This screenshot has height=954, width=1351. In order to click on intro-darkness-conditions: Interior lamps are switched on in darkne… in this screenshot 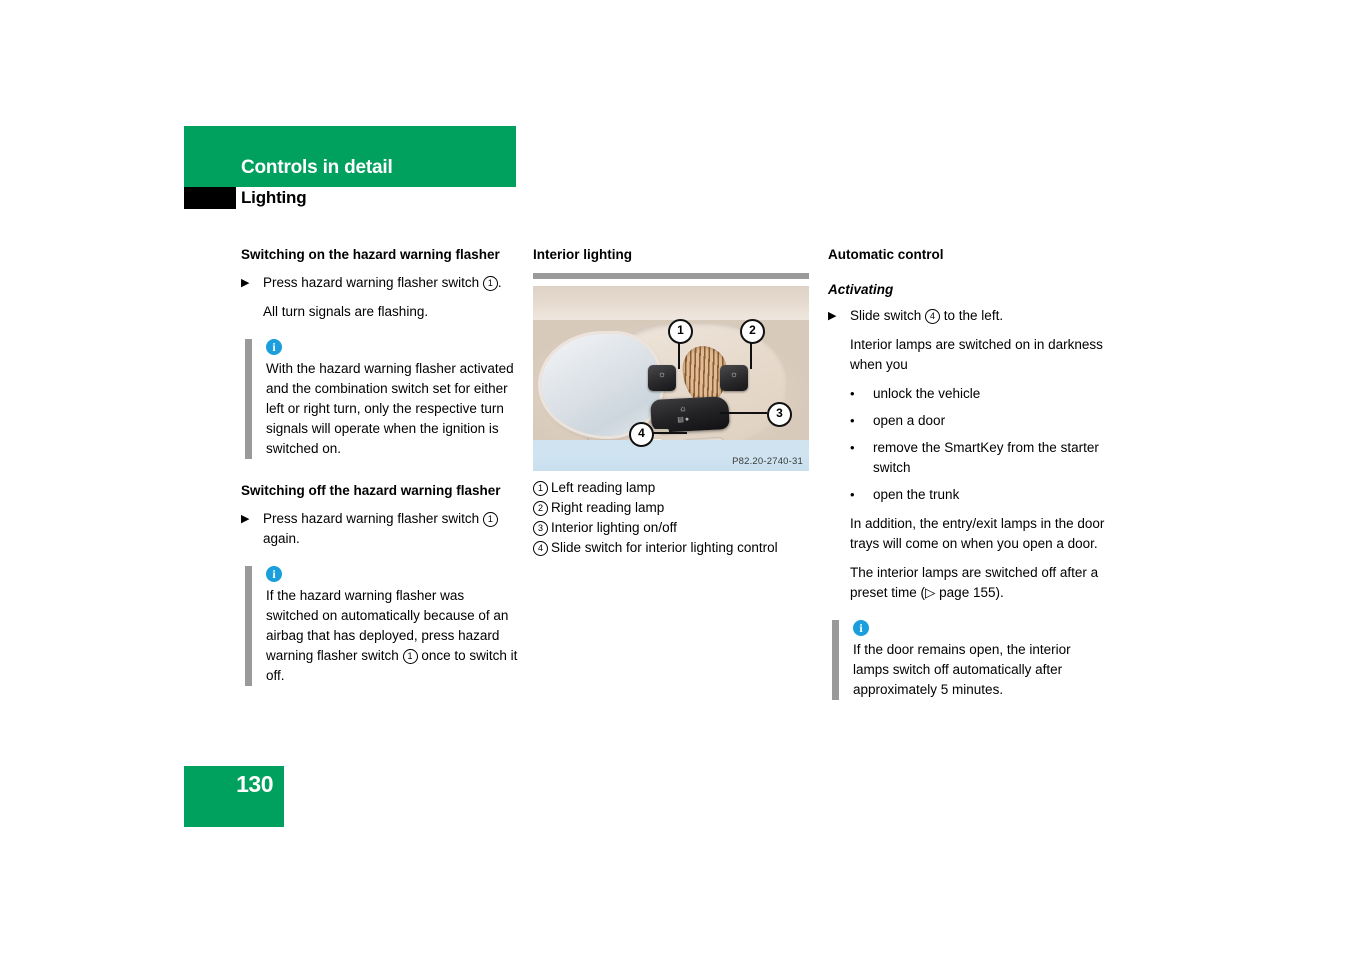, I will do `click(976, 354)`.